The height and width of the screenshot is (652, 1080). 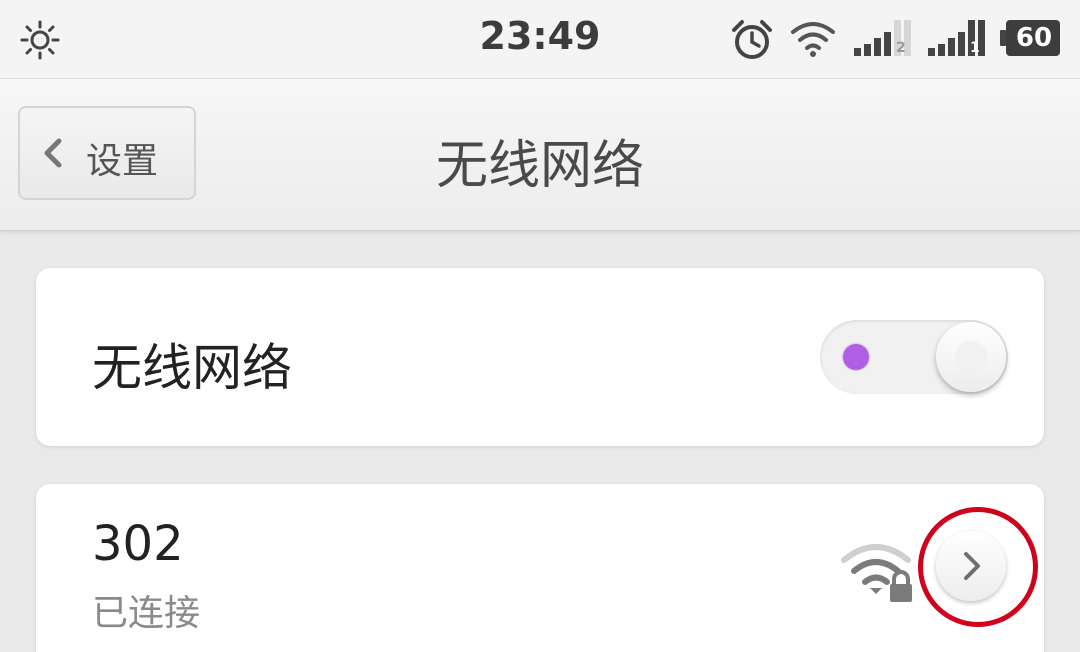 What do you see at coordinates (971, 357) in the screenshot?
I see `toggle-knob` at bounding box center [971, 357].